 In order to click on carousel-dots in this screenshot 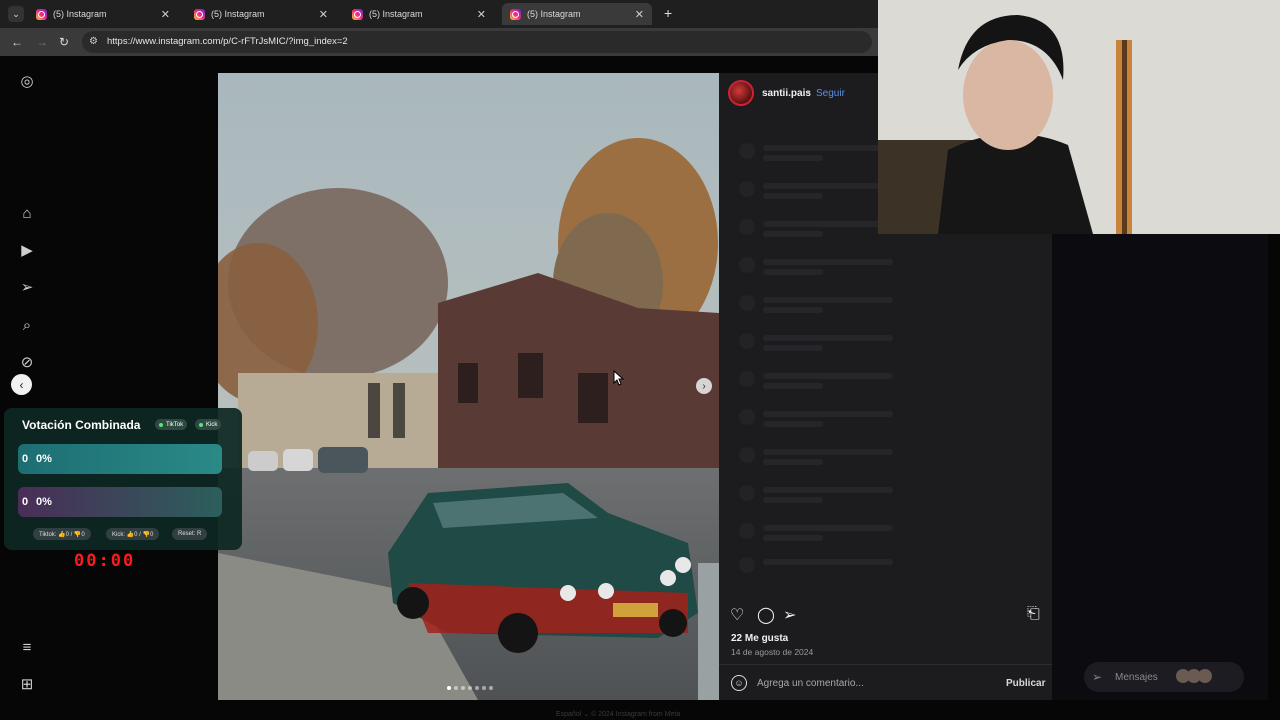, I will do `click(470, 688)`.